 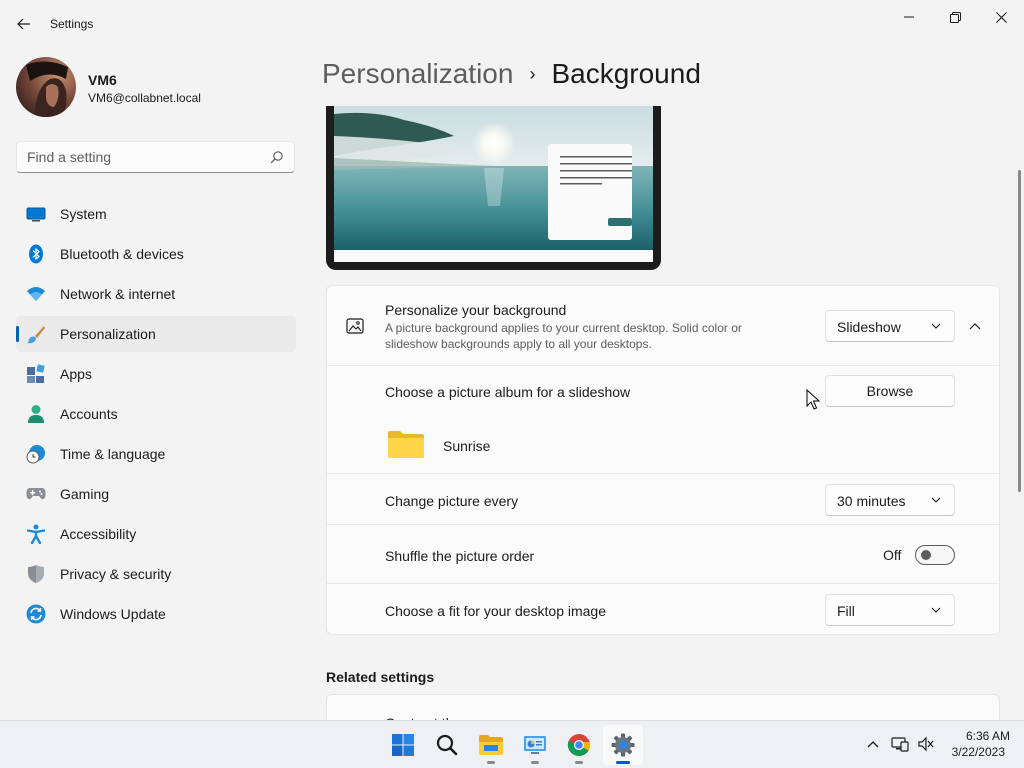 What do you see at coordinates (890, 610) in the screenshot?
I see `fit-dropdown: Fill` at bounding box center [890, 610].